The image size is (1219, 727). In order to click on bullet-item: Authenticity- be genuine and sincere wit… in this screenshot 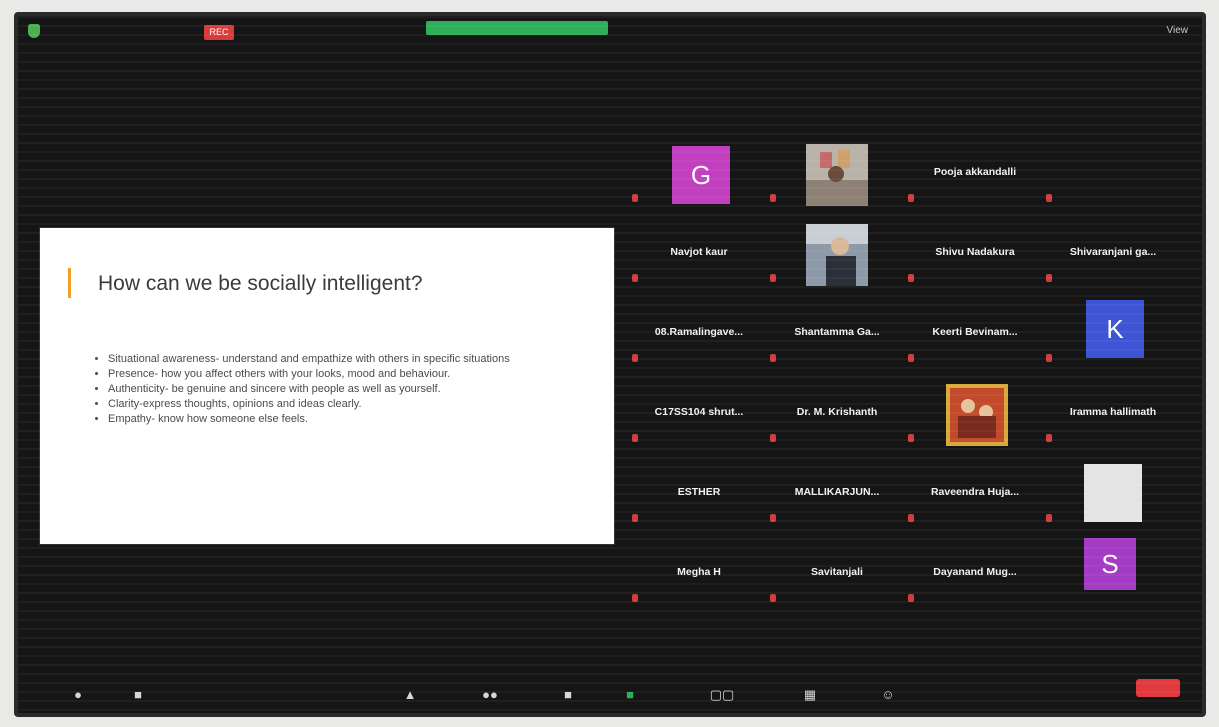, I will do `click(358, 389)`.